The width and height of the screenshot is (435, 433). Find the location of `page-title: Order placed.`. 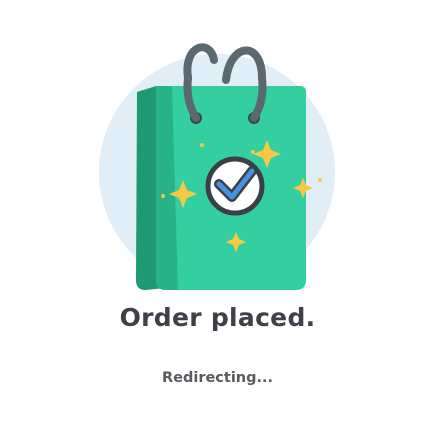

page-title: Order placed. is located at coordinates (217, 317).